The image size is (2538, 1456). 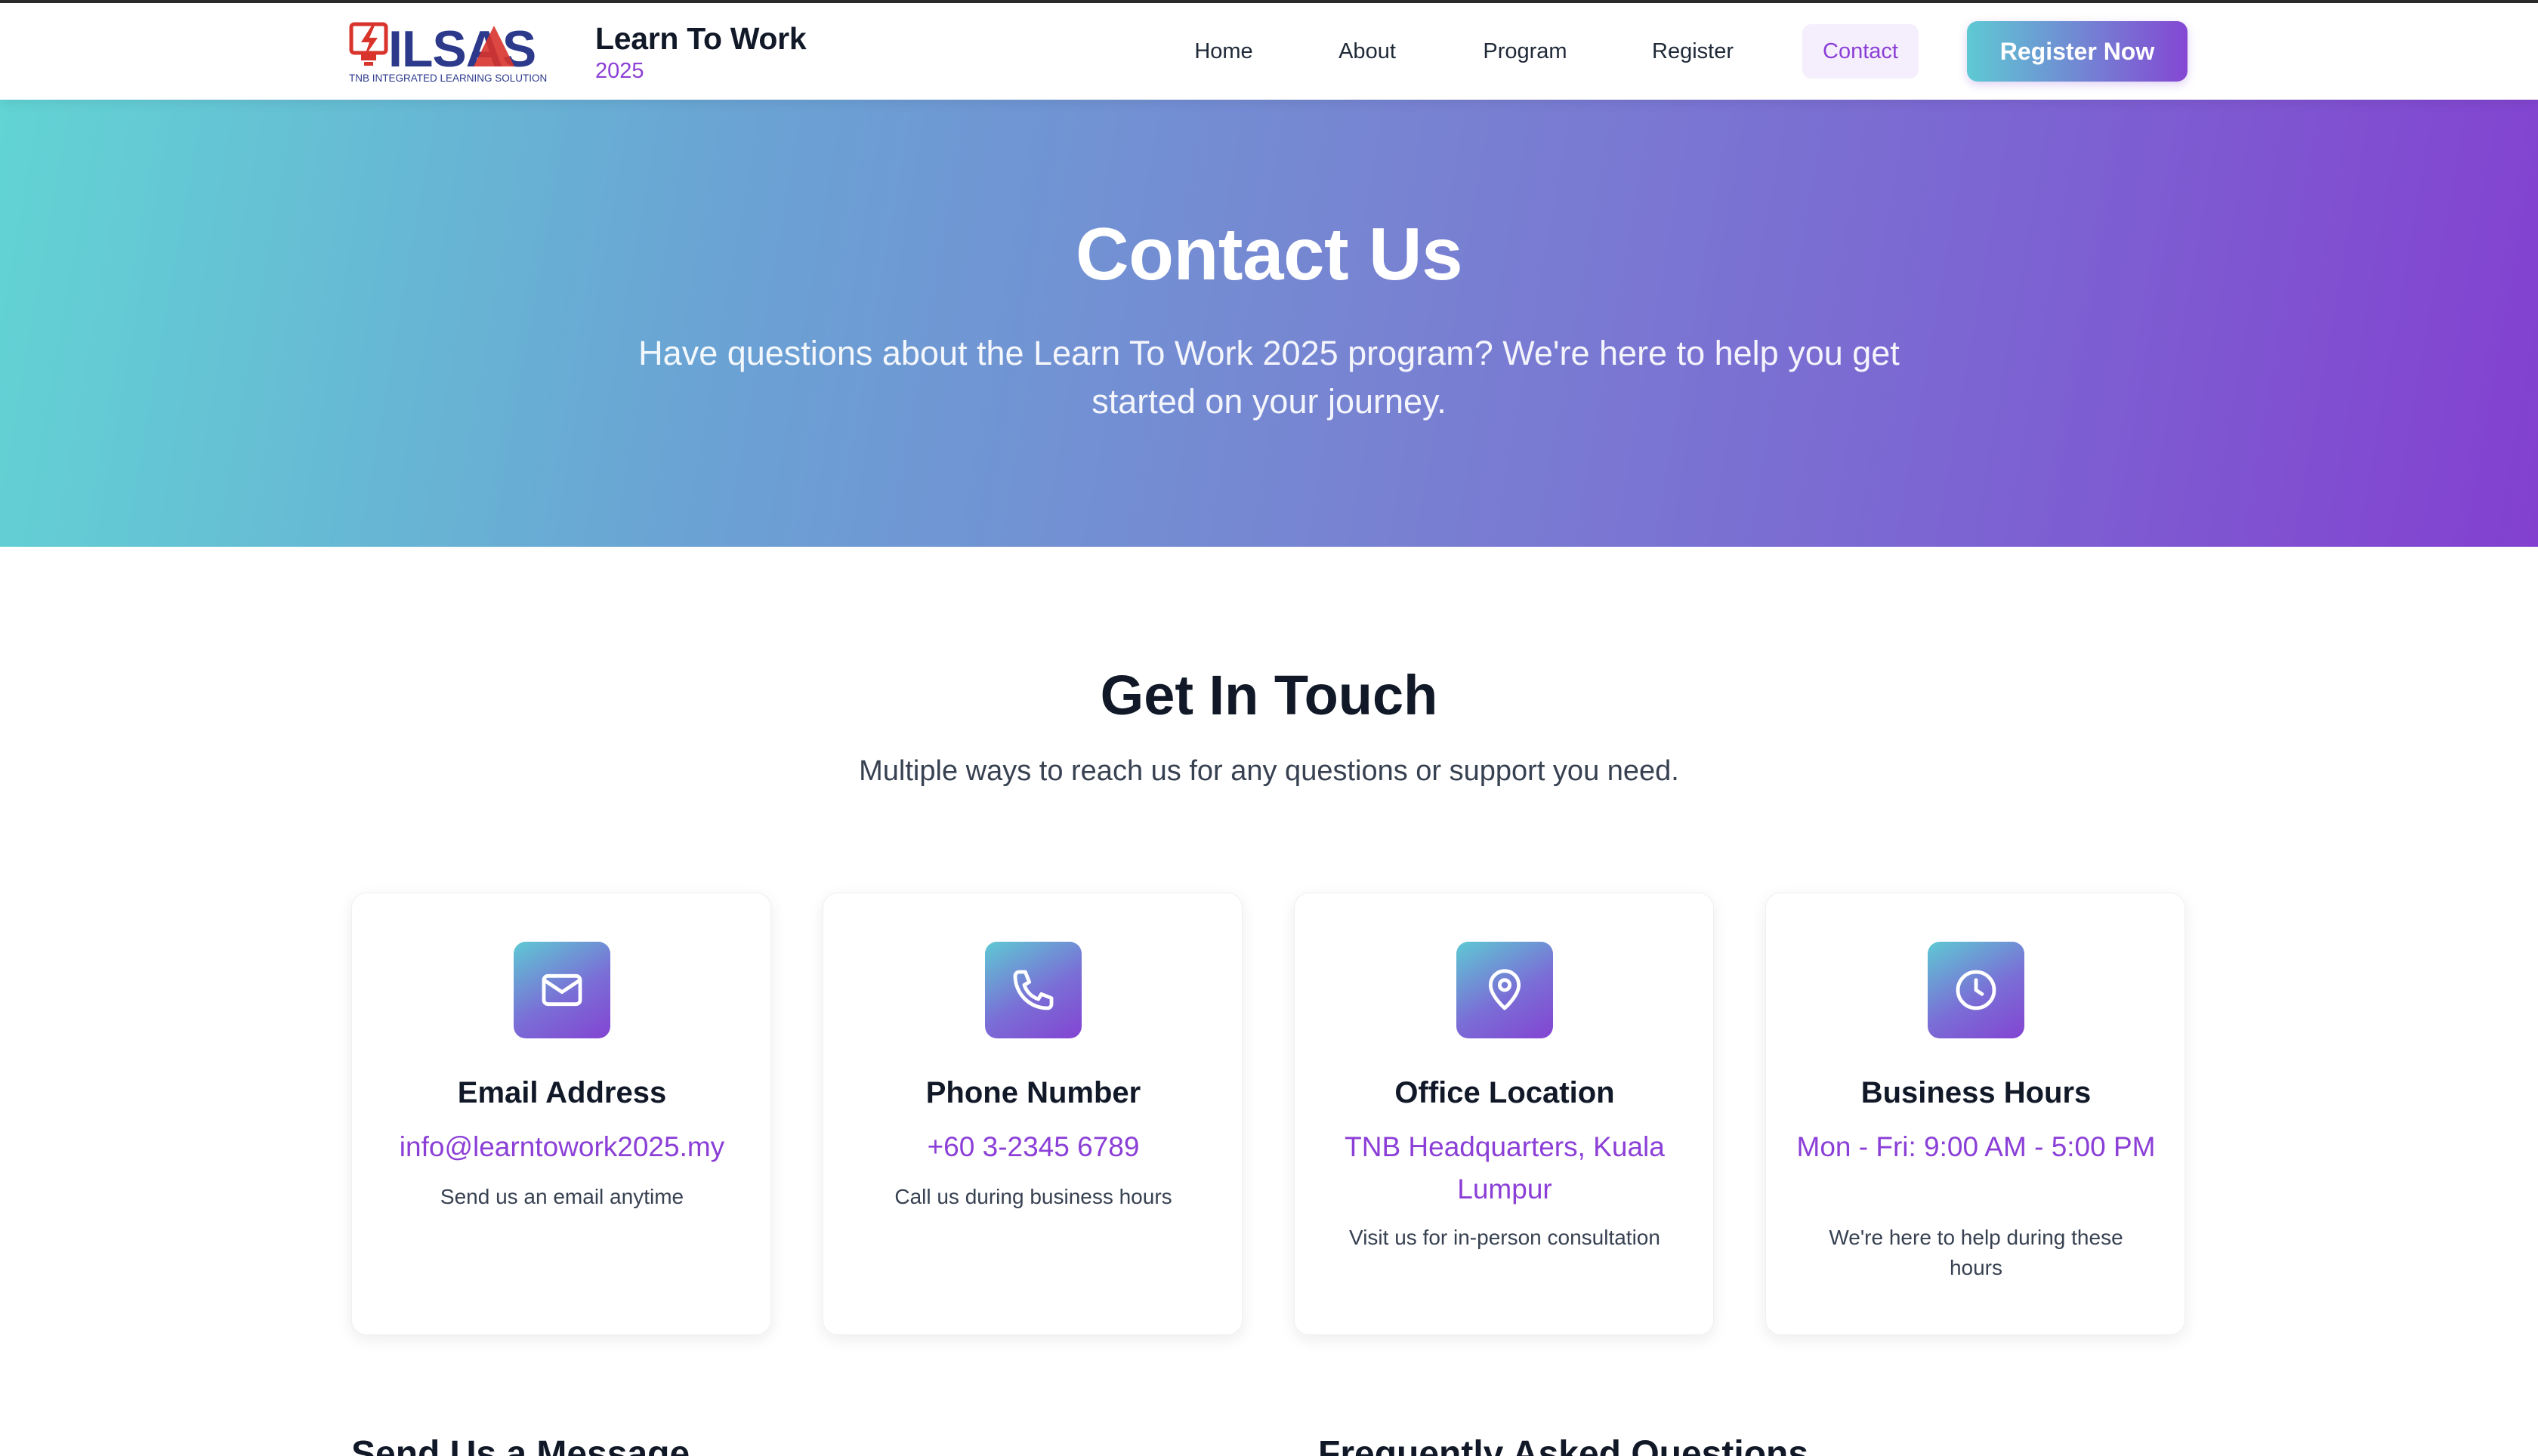 What do you see at coordinates (1976, 1146) in the screenshot?
I see `hours-value: Mon - Fri: 9:00 AM - 5:00 PM` at bounding box center [1976, 1146].